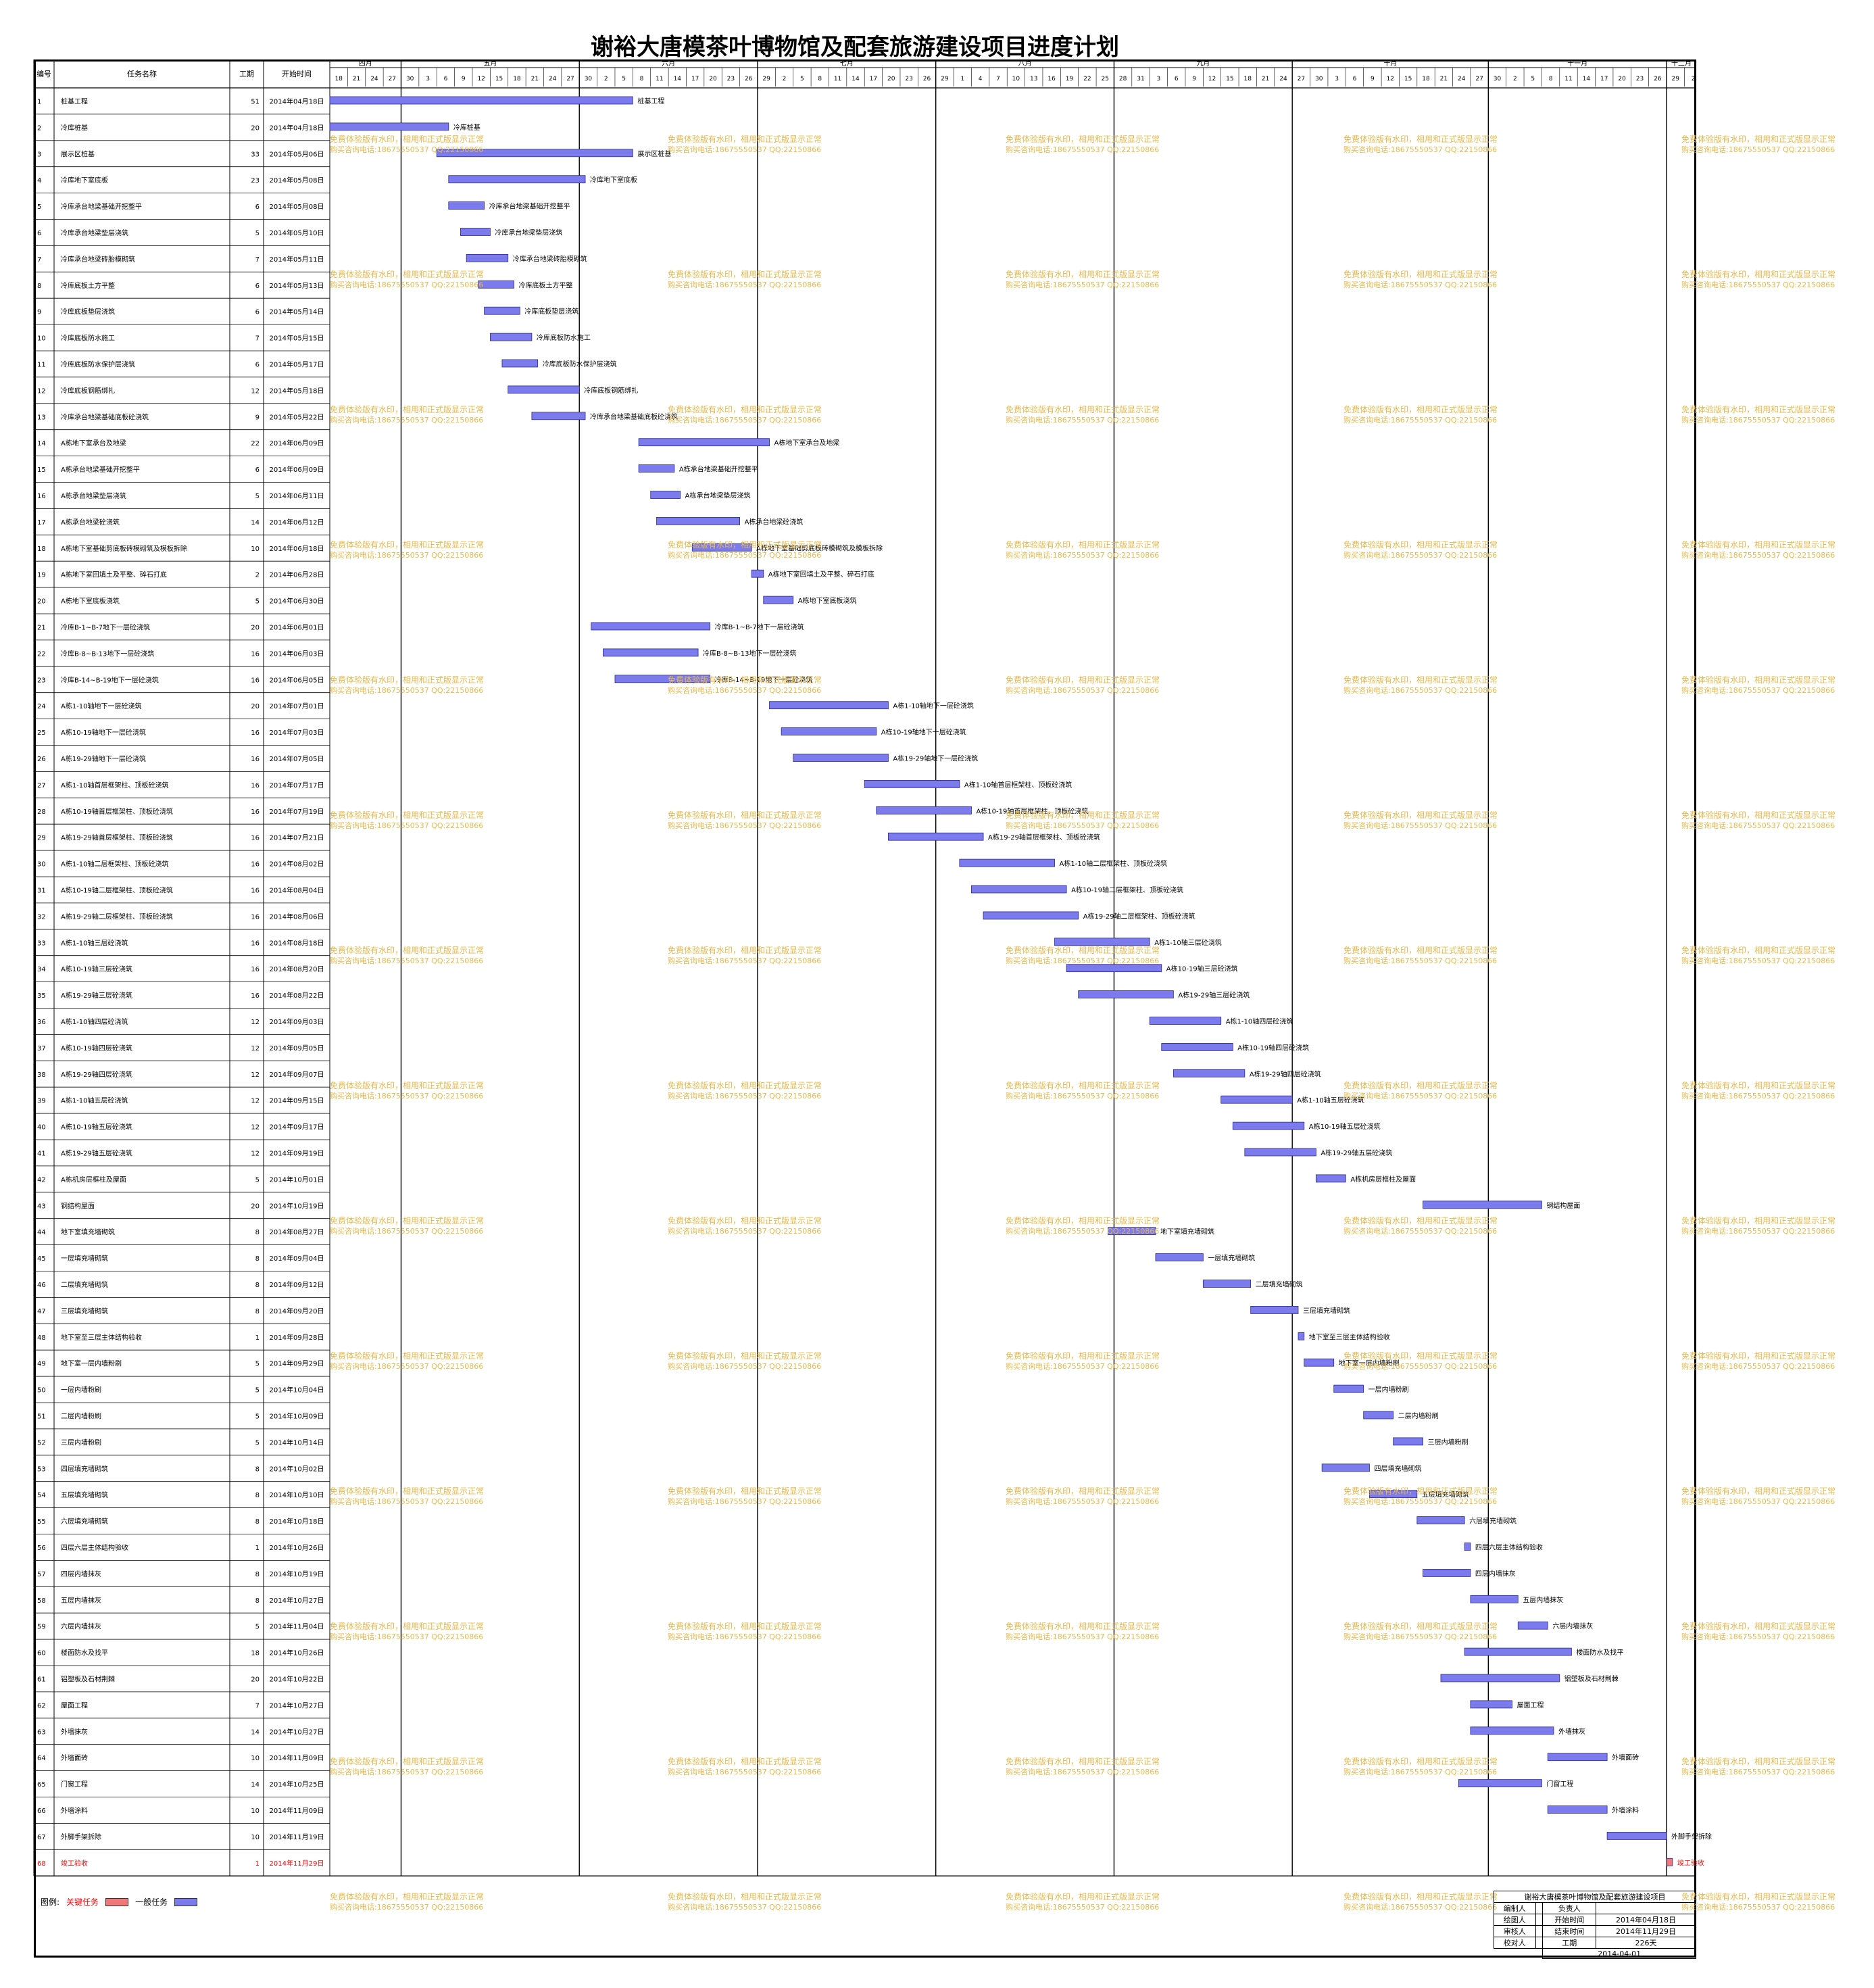 This screenshot has width=1874, height=1988. What do you see at coordinates (41, 1311) in the screenshot?
I see `task-id: 47` at bounding box center [41, 1311].